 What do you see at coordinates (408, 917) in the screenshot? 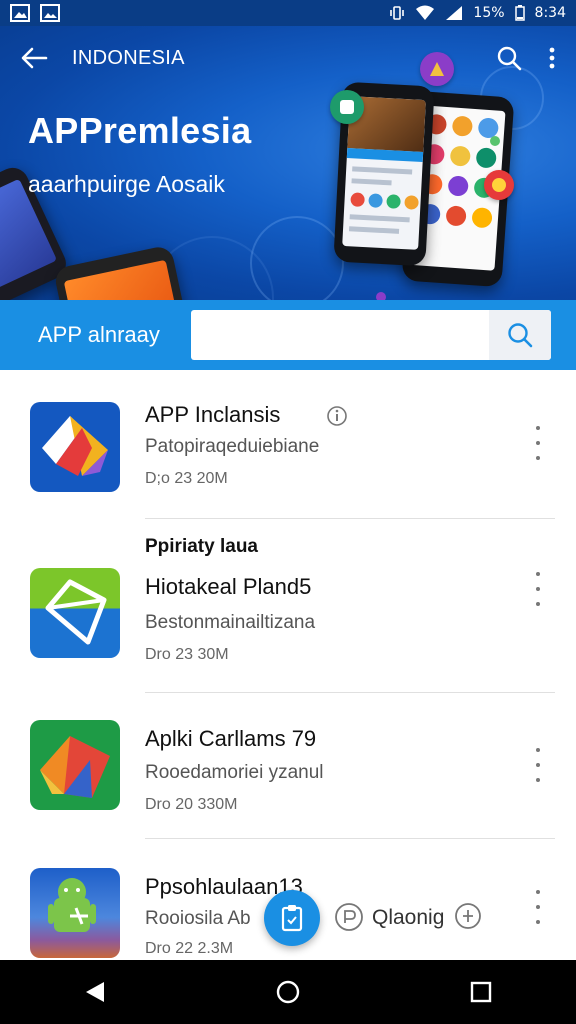
I see `overlay-text: Qlaonig` at bounding box center [408, 917].